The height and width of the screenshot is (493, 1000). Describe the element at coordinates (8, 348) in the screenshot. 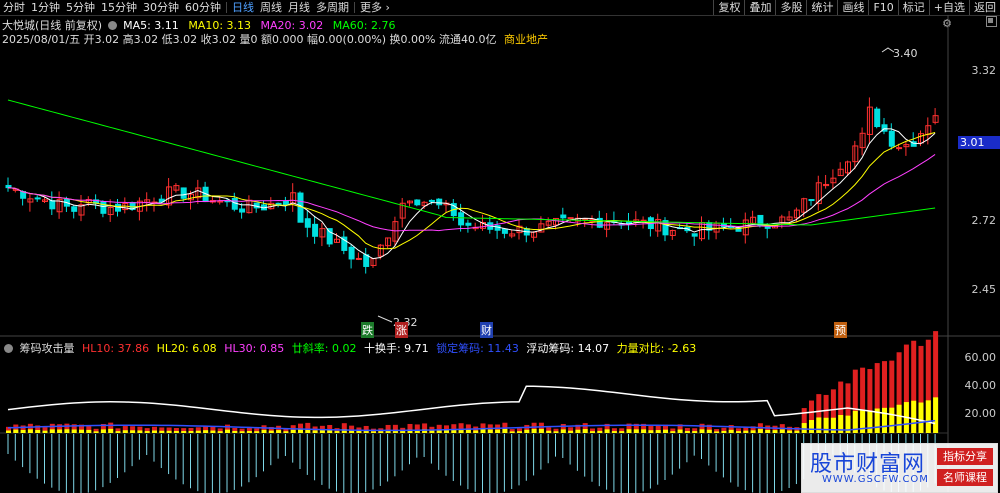

I see `indicator-settings-icon` at that location.